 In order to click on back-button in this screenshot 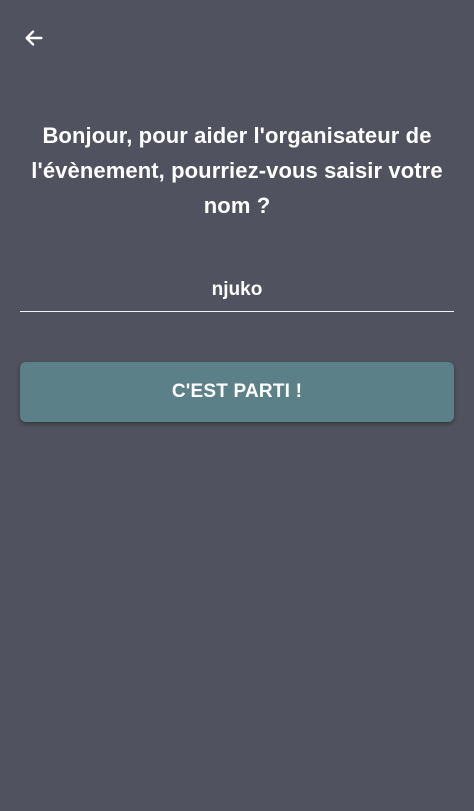, I will do `click(34, 38)`.